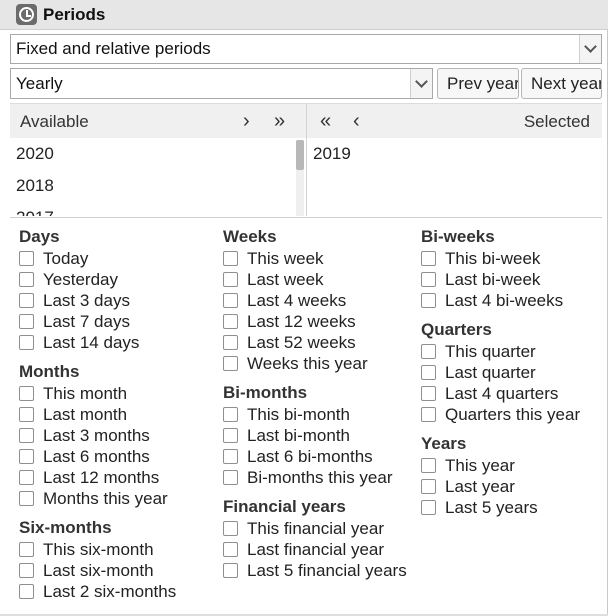  What do you see at coordinates (317, 342) in the screenshot?
I see `option-last-52-weeks: Last 52 weeks` at bounding box center [317, 342].